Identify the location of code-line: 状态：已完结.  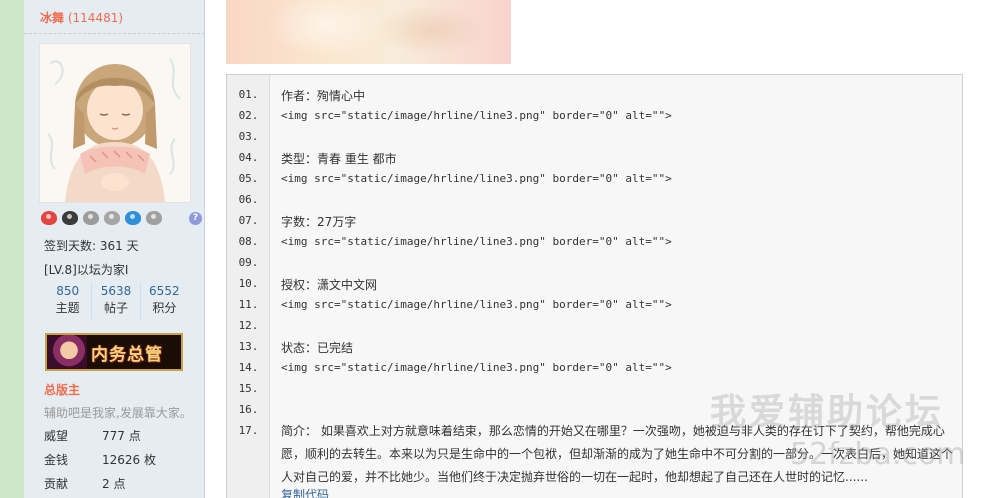
(317, 348).